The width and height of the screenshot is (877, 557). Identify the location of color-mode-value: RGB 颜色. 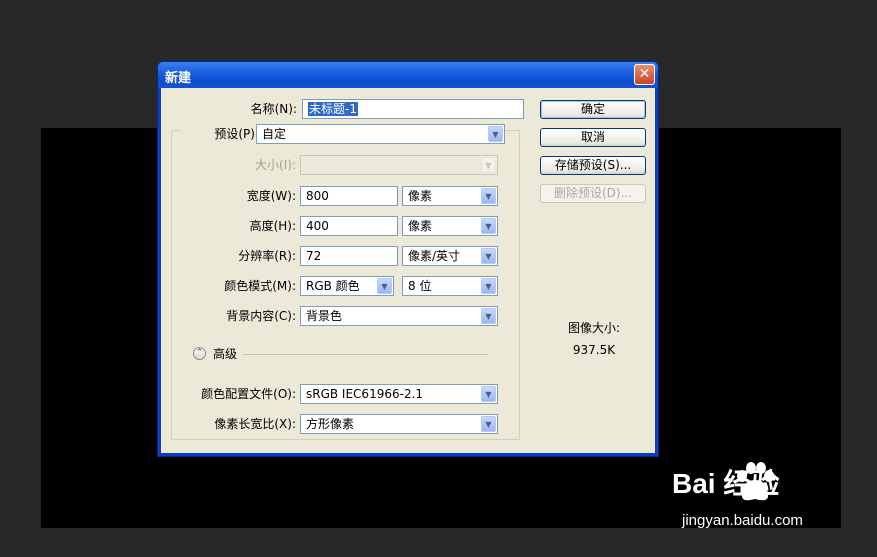
(333, 286).